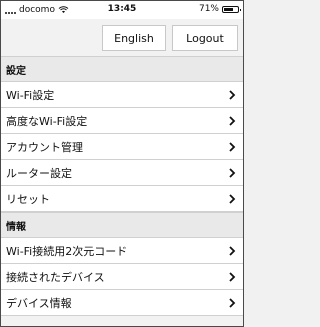 This screenshot has width=320, height=327. What do you see at coordinates (30, 95) in the screenshot?
I see `list-item-label: Wi-Fi設定` at bounding box center [30, 95].